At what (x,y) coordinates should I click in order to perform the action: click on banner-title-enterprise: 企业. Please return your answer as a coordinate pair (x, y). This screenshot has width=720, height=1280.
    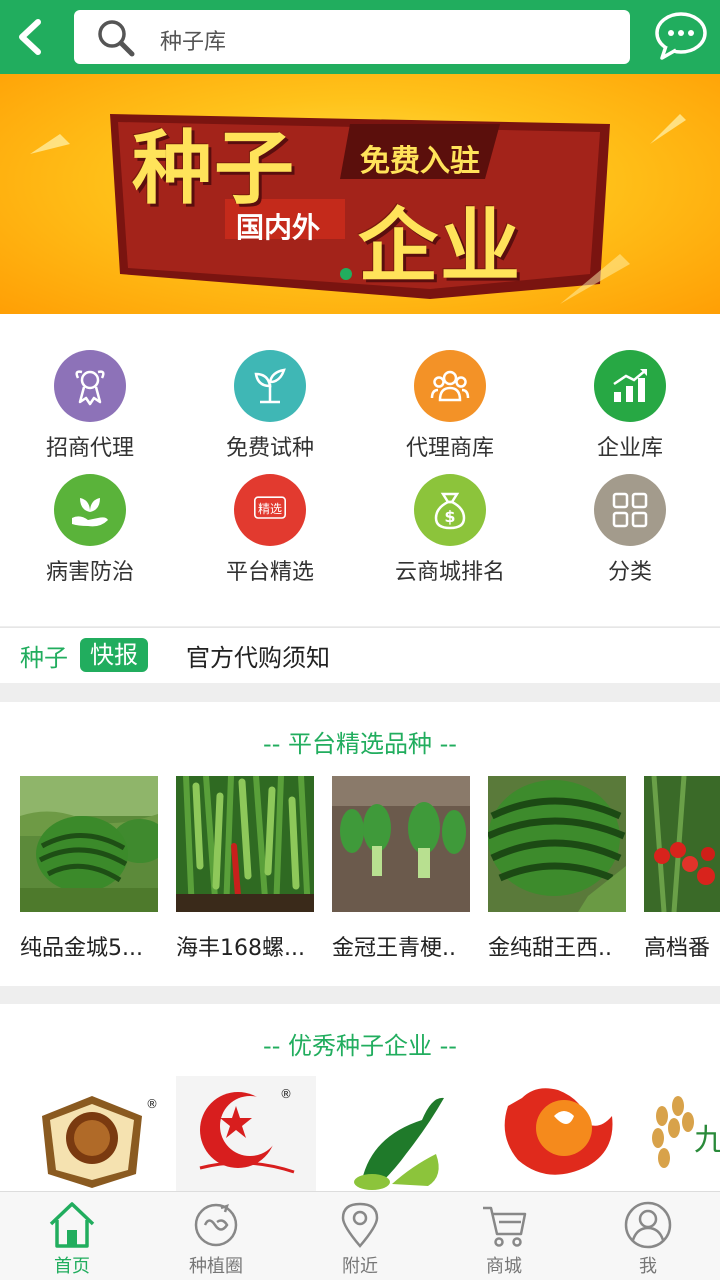
    Looking at the image, I should click on (440, 246).